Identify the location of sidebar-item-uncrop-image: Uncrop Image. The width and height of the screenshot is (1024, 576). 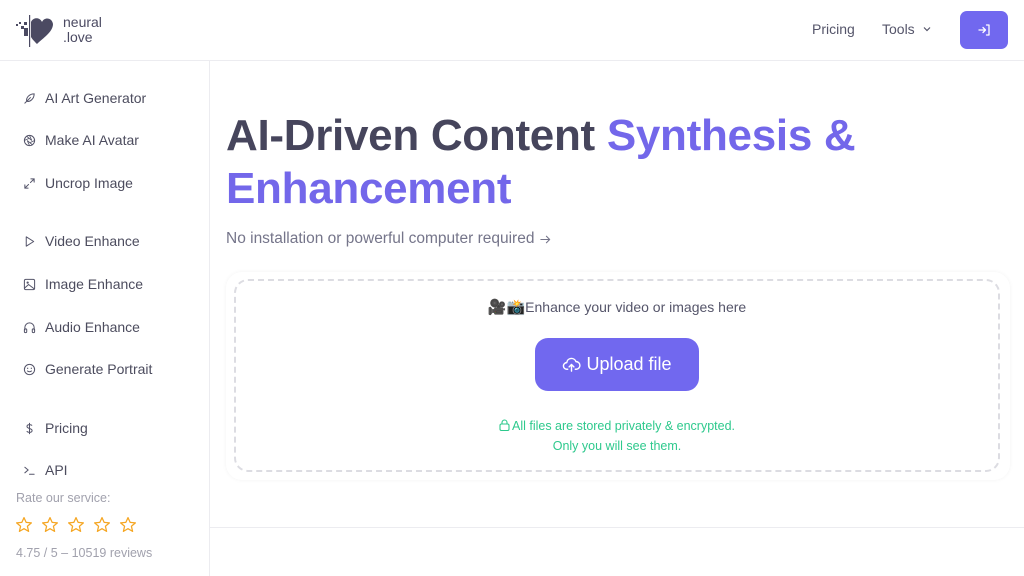
(77, 183).